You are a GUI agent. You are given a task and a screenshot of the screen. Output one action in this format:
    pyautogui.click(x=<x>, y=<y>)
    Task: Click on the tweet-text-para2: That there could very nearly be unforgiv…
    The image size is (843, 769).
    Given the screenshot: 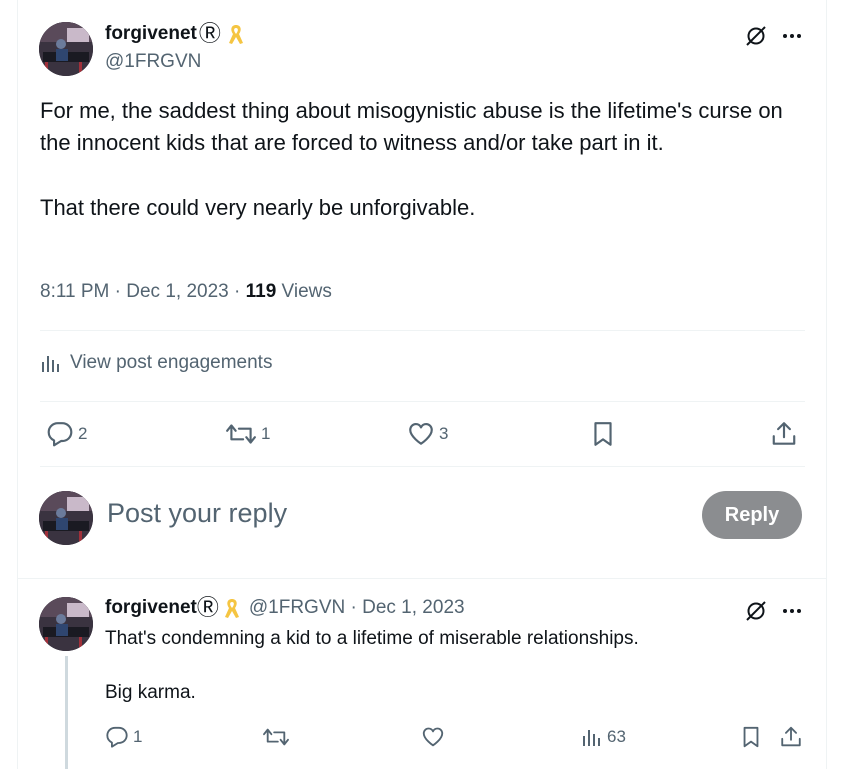 What is the action you would take?
    pyautogui.click(x=258, y=207)
    